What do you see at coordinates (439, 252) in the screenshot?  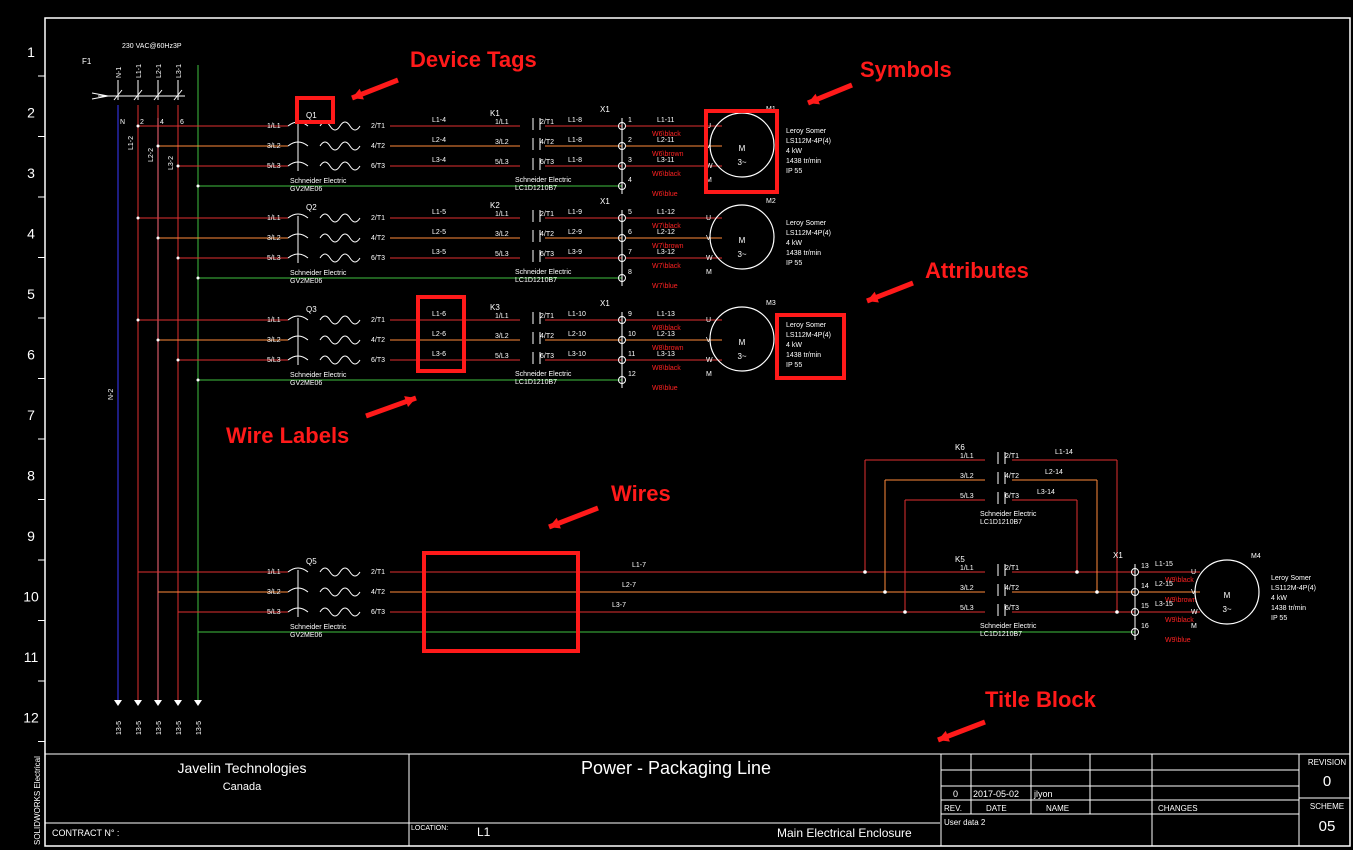 I see `wire-label: L3-5` at bounding box center [439, 252].